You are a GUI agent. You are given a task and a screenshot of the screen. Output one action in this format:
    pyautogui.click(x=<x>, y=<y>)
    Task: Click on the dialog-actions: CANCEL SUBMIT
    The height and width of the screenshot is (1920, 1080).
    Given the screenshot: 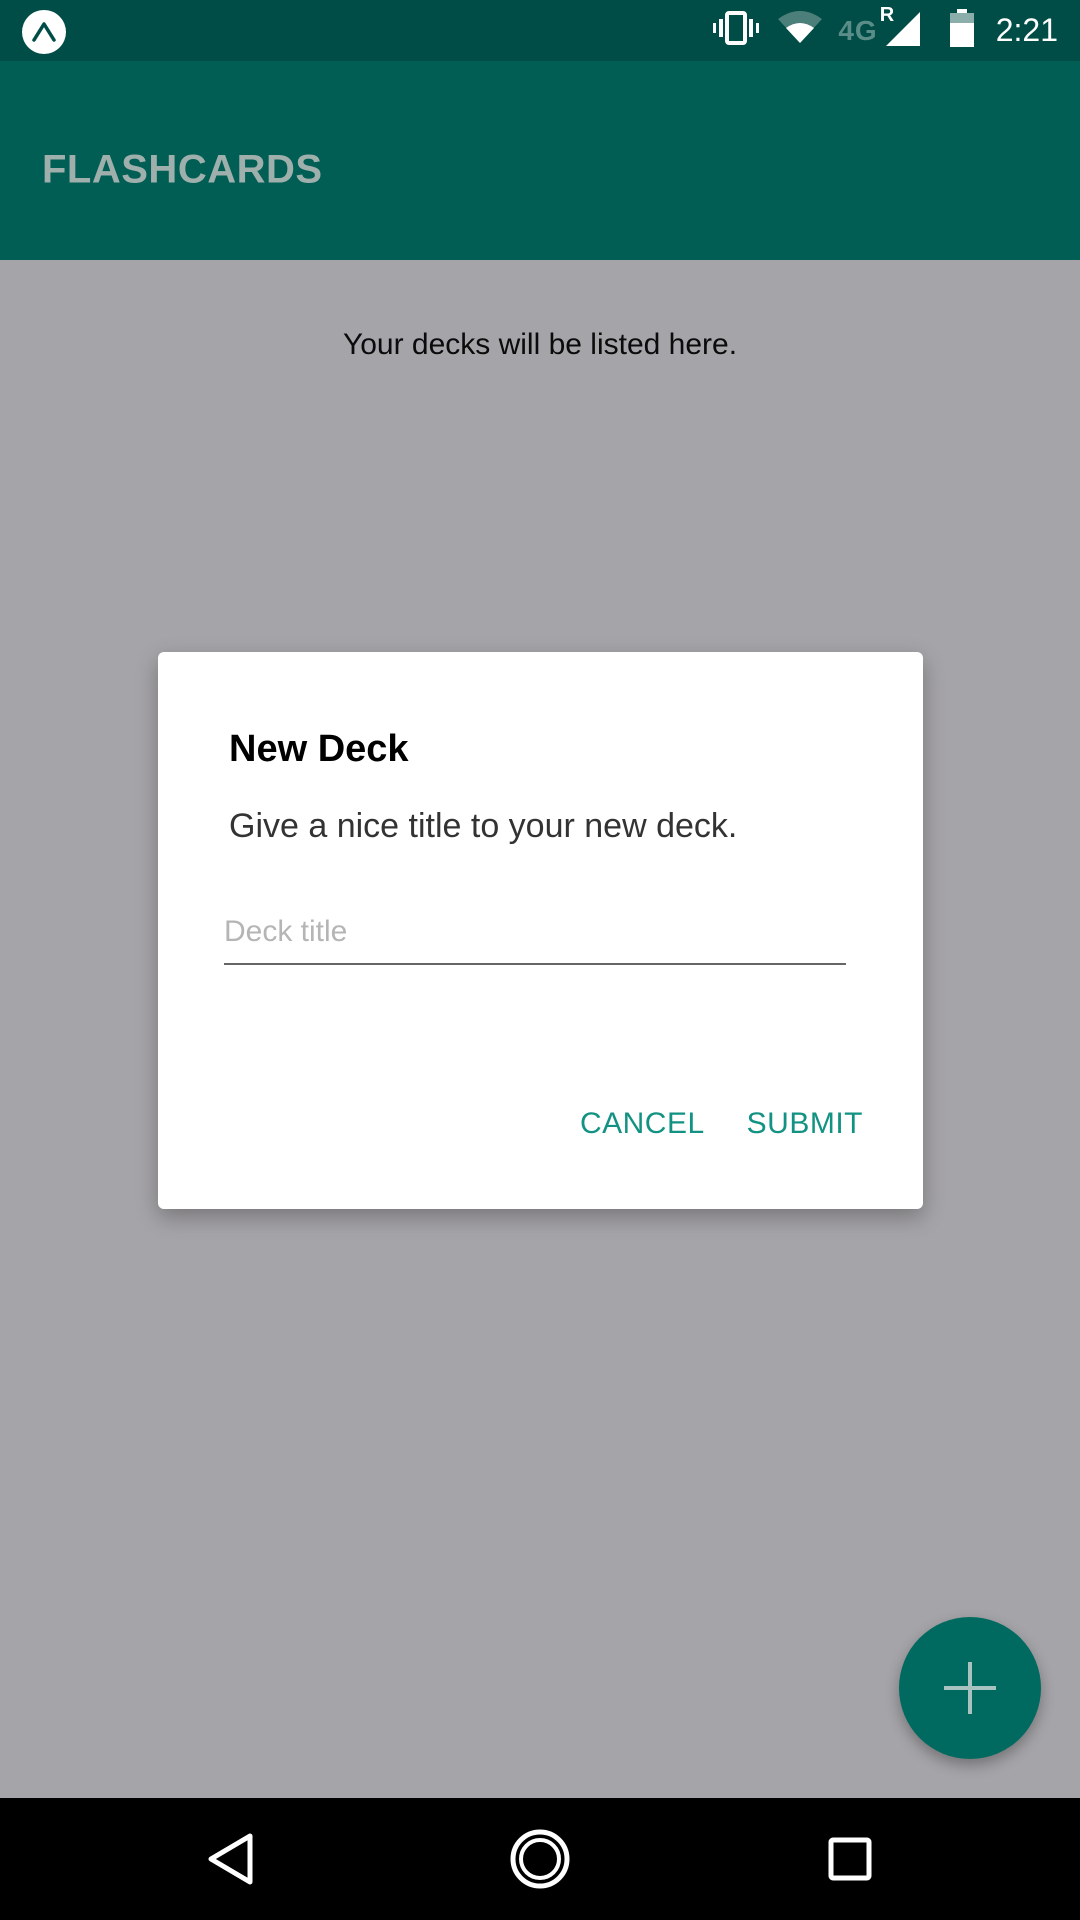 What is the action you would take?
    pyautogui.click(x=700, y=1124)
    